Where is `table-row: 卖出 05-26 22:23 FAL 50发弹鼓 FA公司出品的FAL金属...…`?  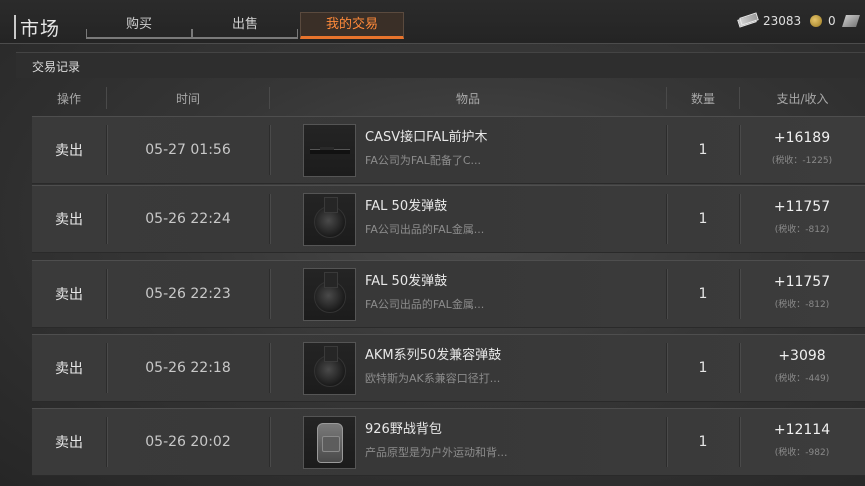
table-row: 卖出 05-26 22:23 FAL 50发弹鼓 FA公司出品的FAL金属...… is located at coordinates (448, 294).